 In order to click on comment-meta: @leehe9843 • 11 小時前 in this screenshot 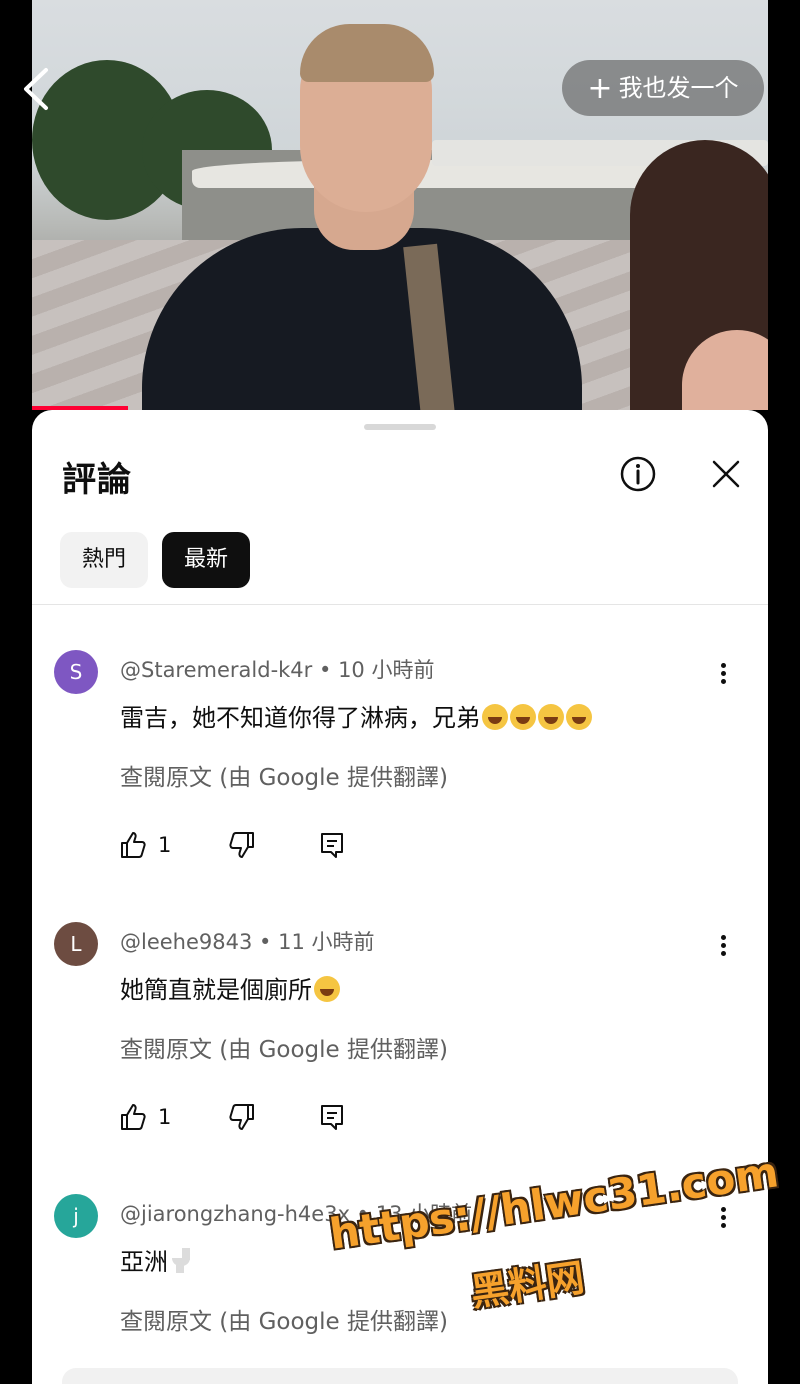, I will do `click(247, 942)`.